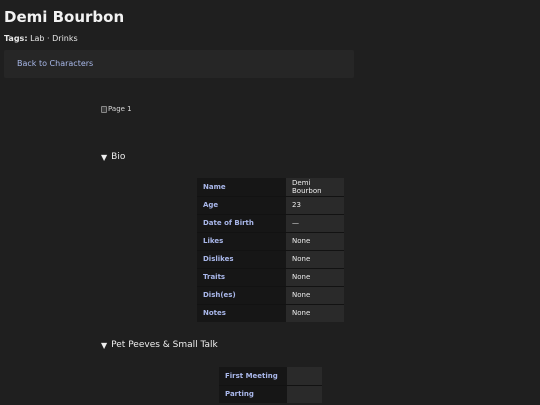 The height and width of the screenshot is (405, 540). I want to click on table-row: First Meeting, so click(270, 376).